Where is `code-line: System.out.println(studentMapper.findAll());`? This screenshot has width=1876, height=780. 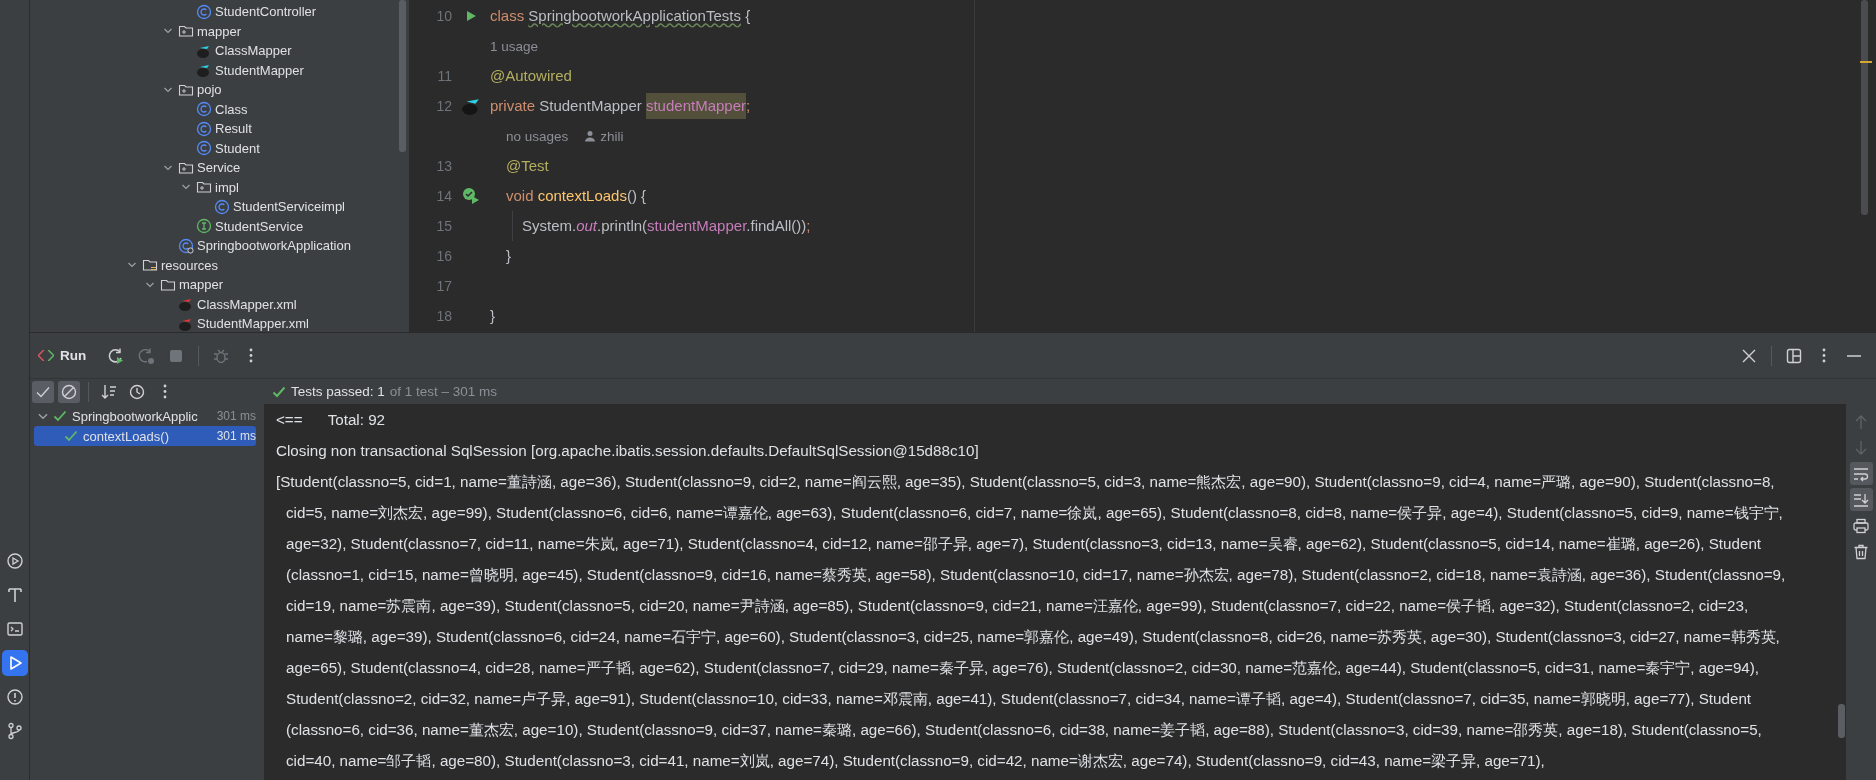 code-line: System.out.println(studentMapper.findAll()); is located at coordinates (666, 226).